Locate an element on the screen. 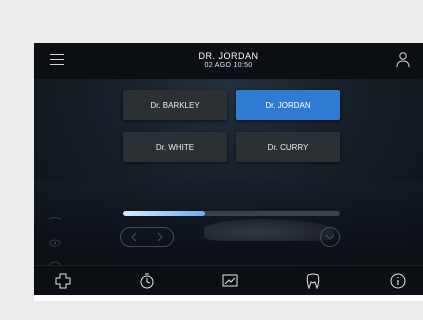 The height and width of the screenshot is (320, 423). top-bar: DR. JORDAN 02 AGO 10:50 is located at coordinates (228, 61).